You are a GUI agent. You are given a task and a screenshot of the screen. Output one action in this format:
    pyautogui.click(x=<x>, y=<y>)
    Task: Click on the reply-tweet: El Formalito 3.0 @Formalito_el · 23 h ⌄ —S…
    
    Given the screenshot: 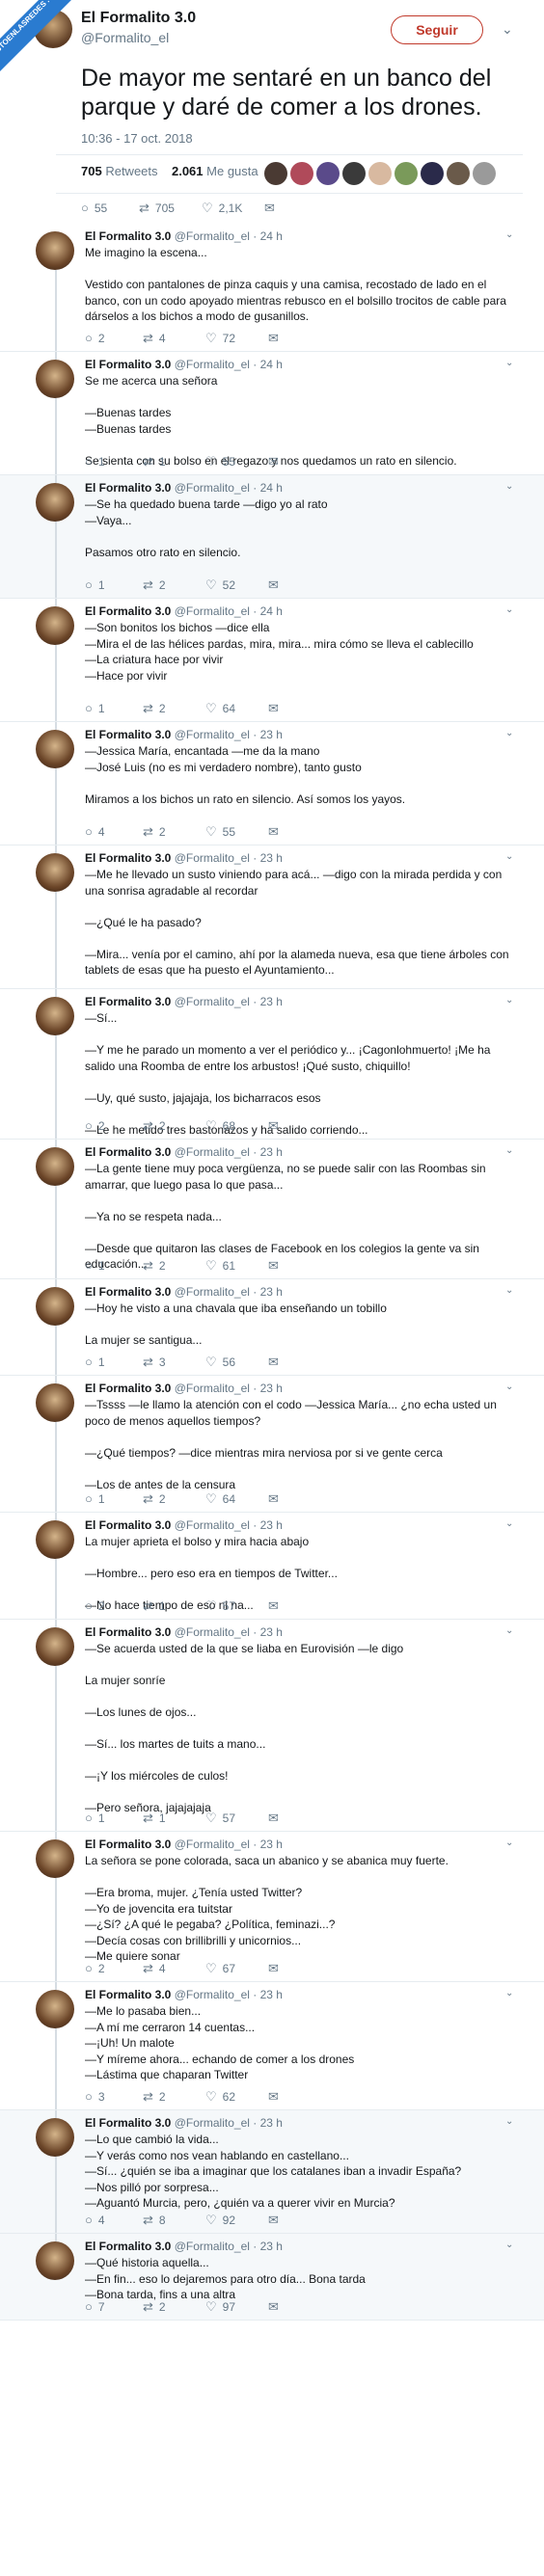 What is the action you would take?
    pyautogui.click(x=272, y=1726)
    